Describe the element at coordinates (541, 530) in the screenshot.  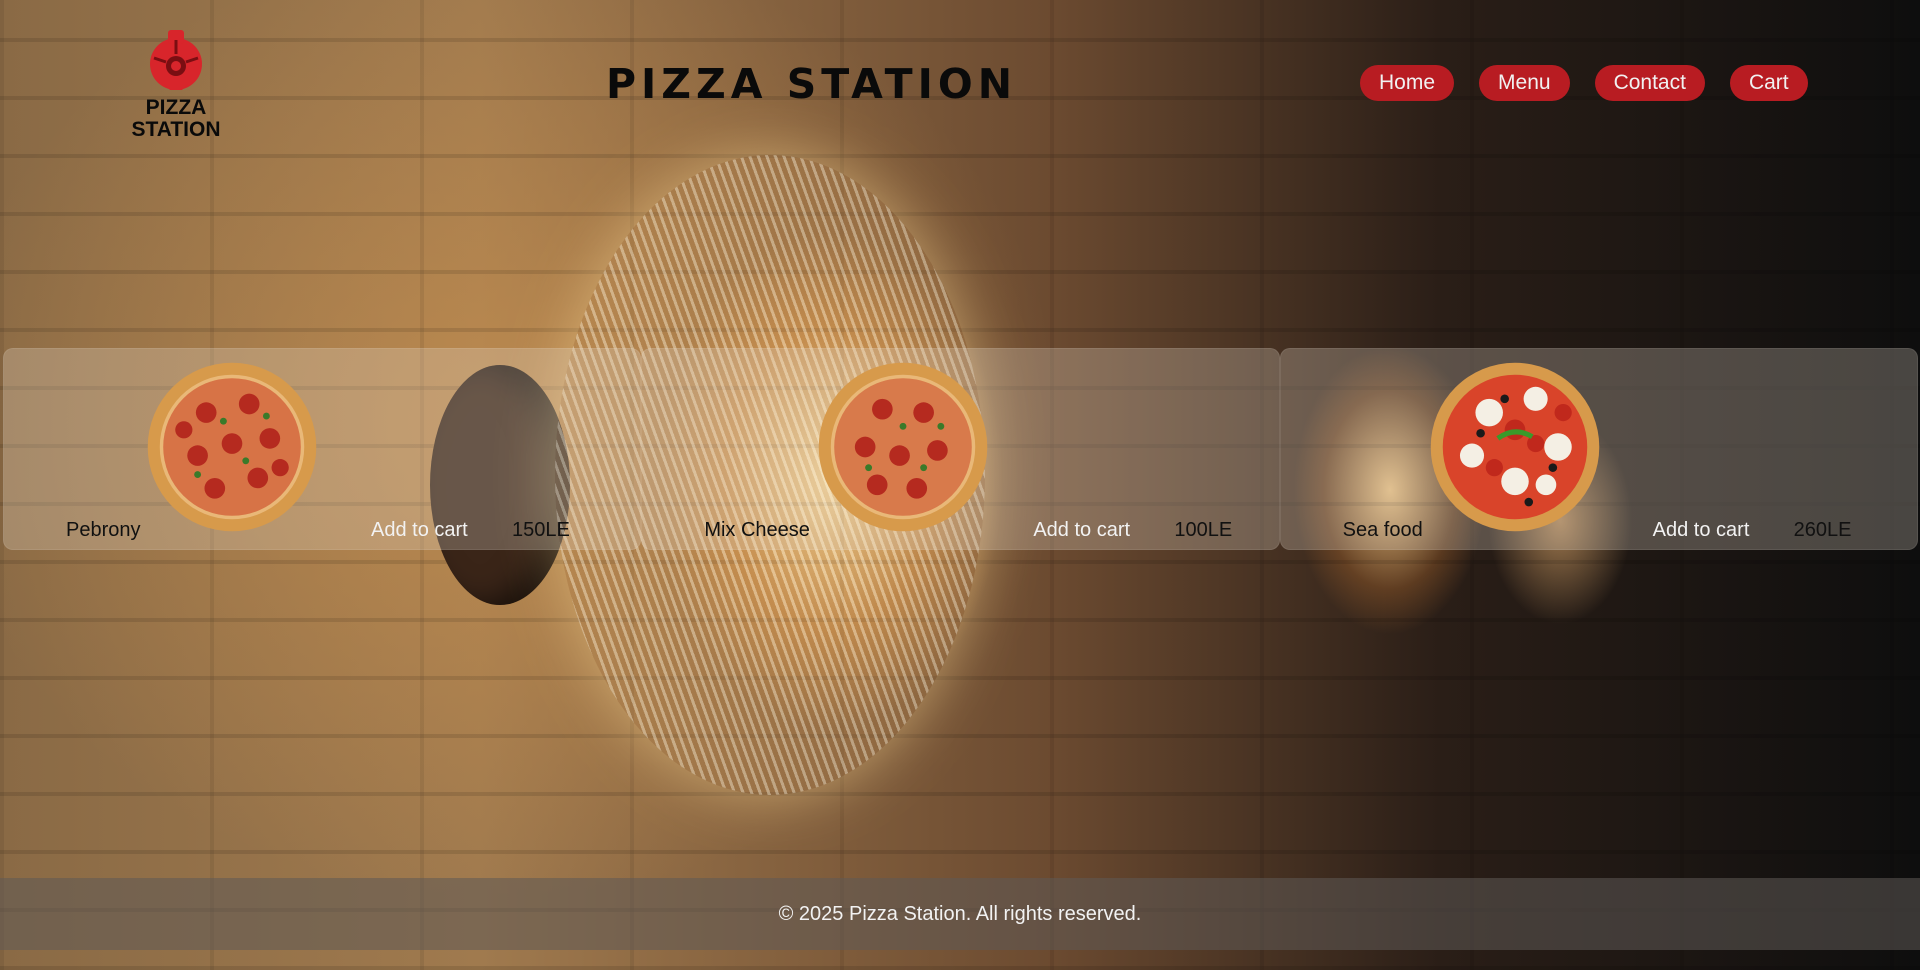
I see `menu-item-price: 150LE` at that location.